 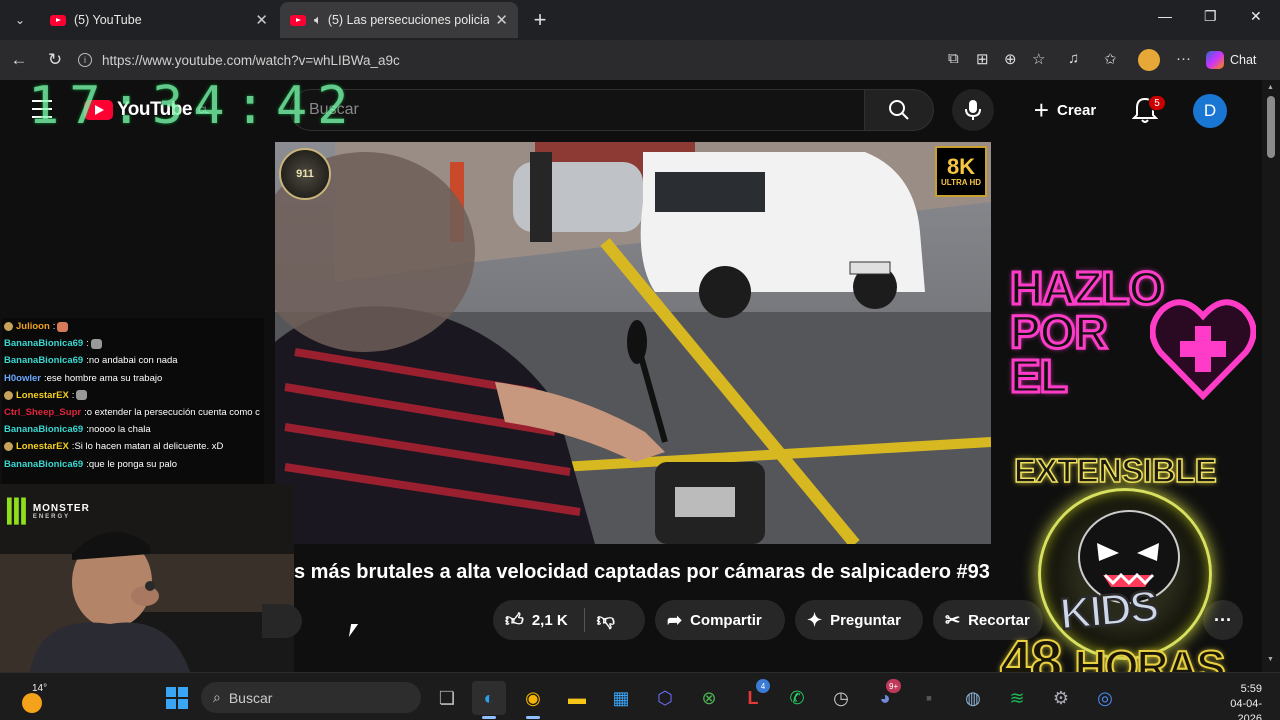 I want to click on new-tab-button: +, so click(x=540, y=20).